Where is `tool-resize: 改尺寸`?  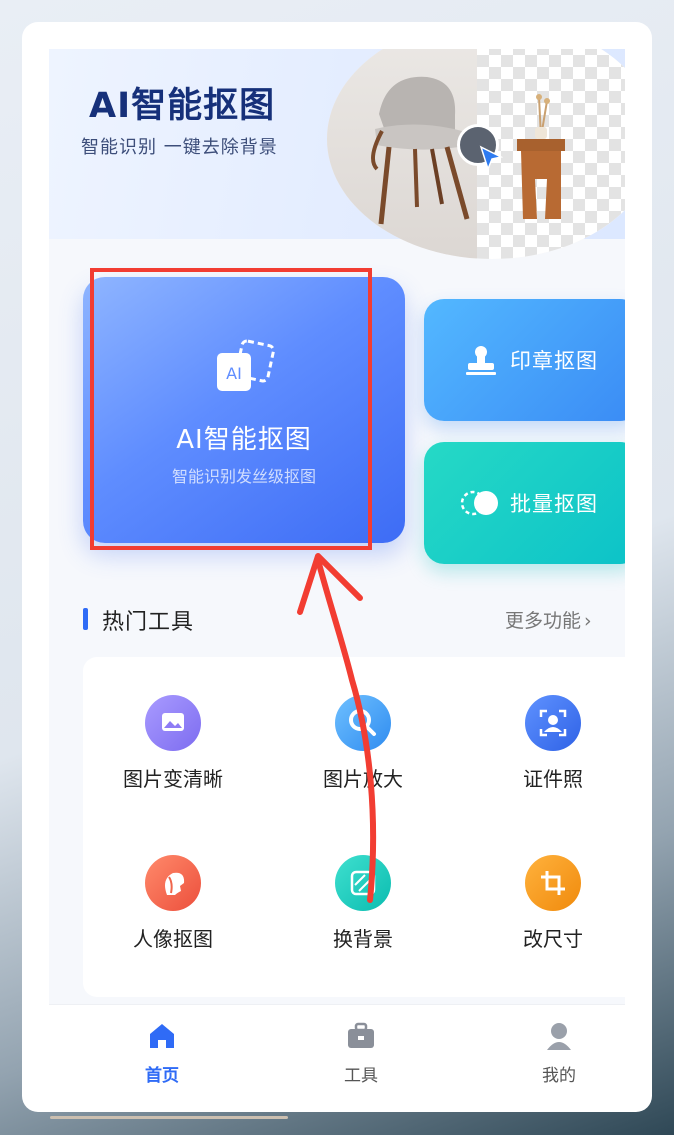 tool-resize: 改尺寸 is located at coordinates (544, 903).